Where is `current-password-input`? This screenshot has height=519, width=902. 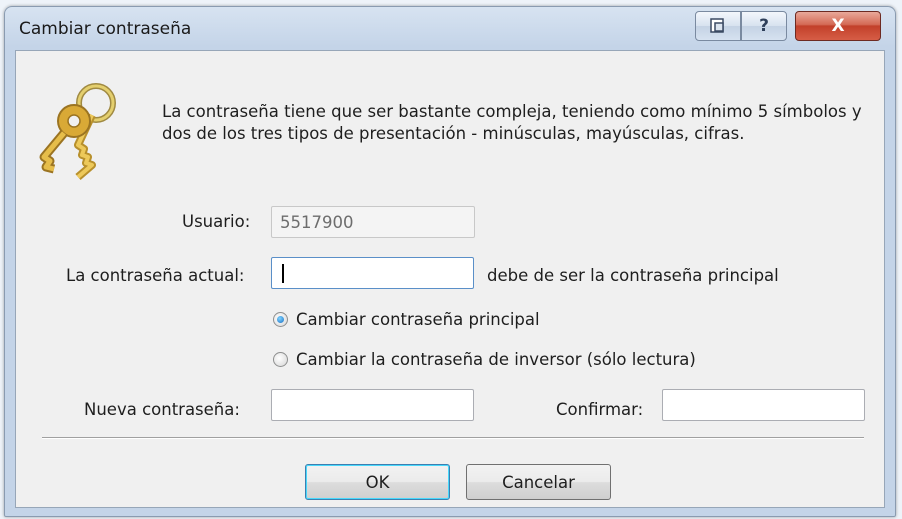 current-password-input is located at coordinates (372, 273).